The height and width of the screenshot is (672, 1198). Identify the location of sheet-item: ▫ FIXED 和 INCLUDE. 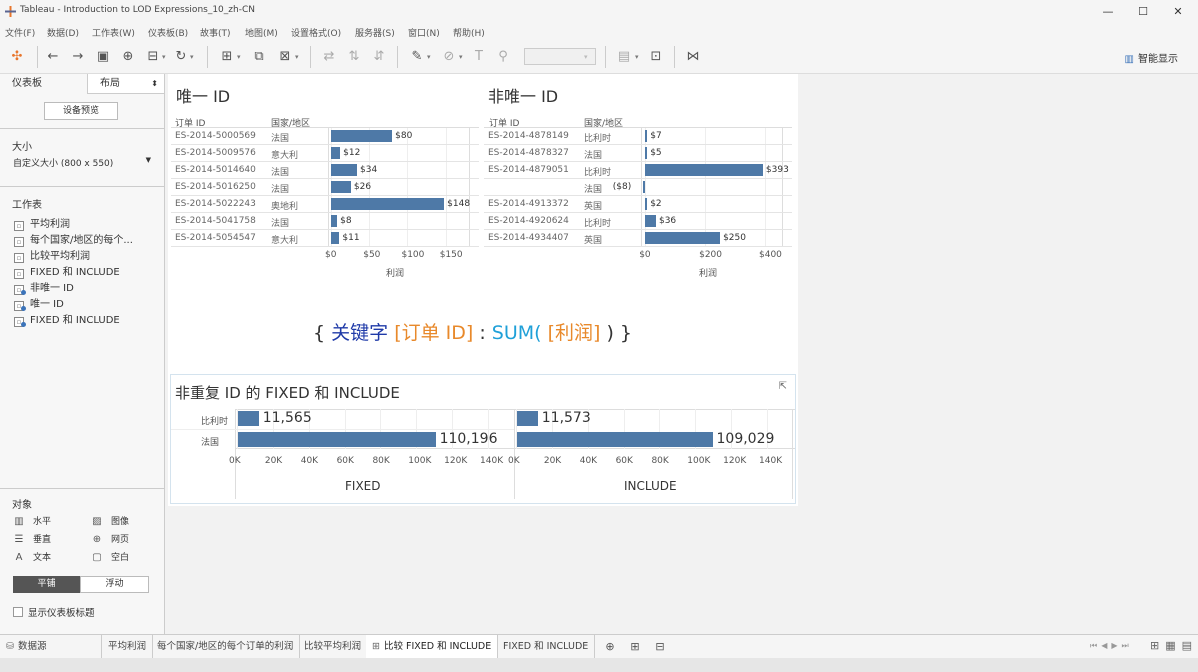
(67, 273).